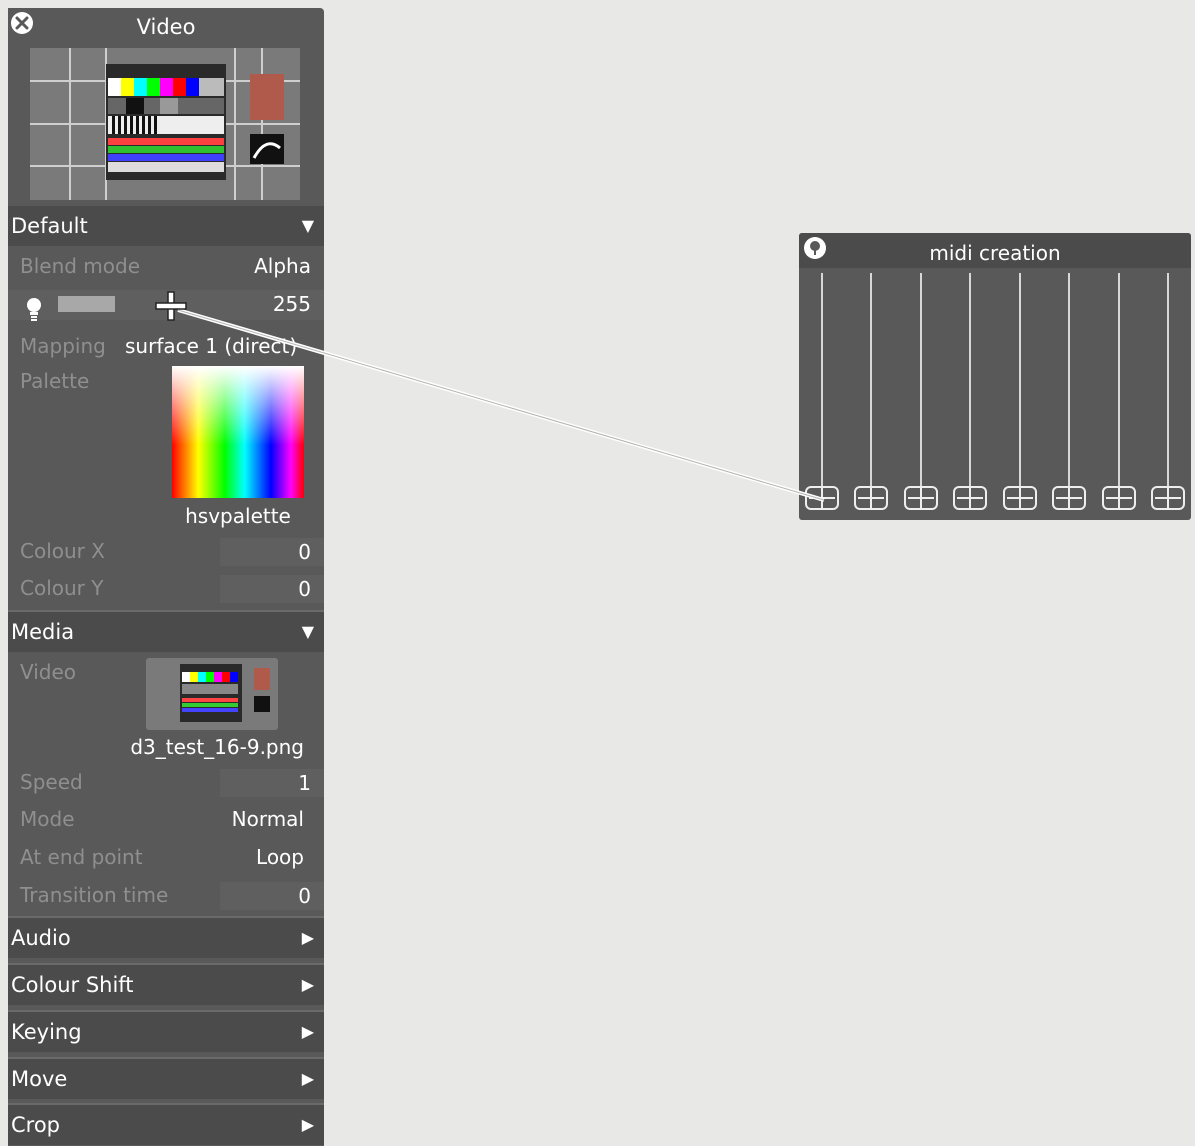 The image size is (1195, 1146). I want to click on at-end-point-label: At end point, so click(81, 857).